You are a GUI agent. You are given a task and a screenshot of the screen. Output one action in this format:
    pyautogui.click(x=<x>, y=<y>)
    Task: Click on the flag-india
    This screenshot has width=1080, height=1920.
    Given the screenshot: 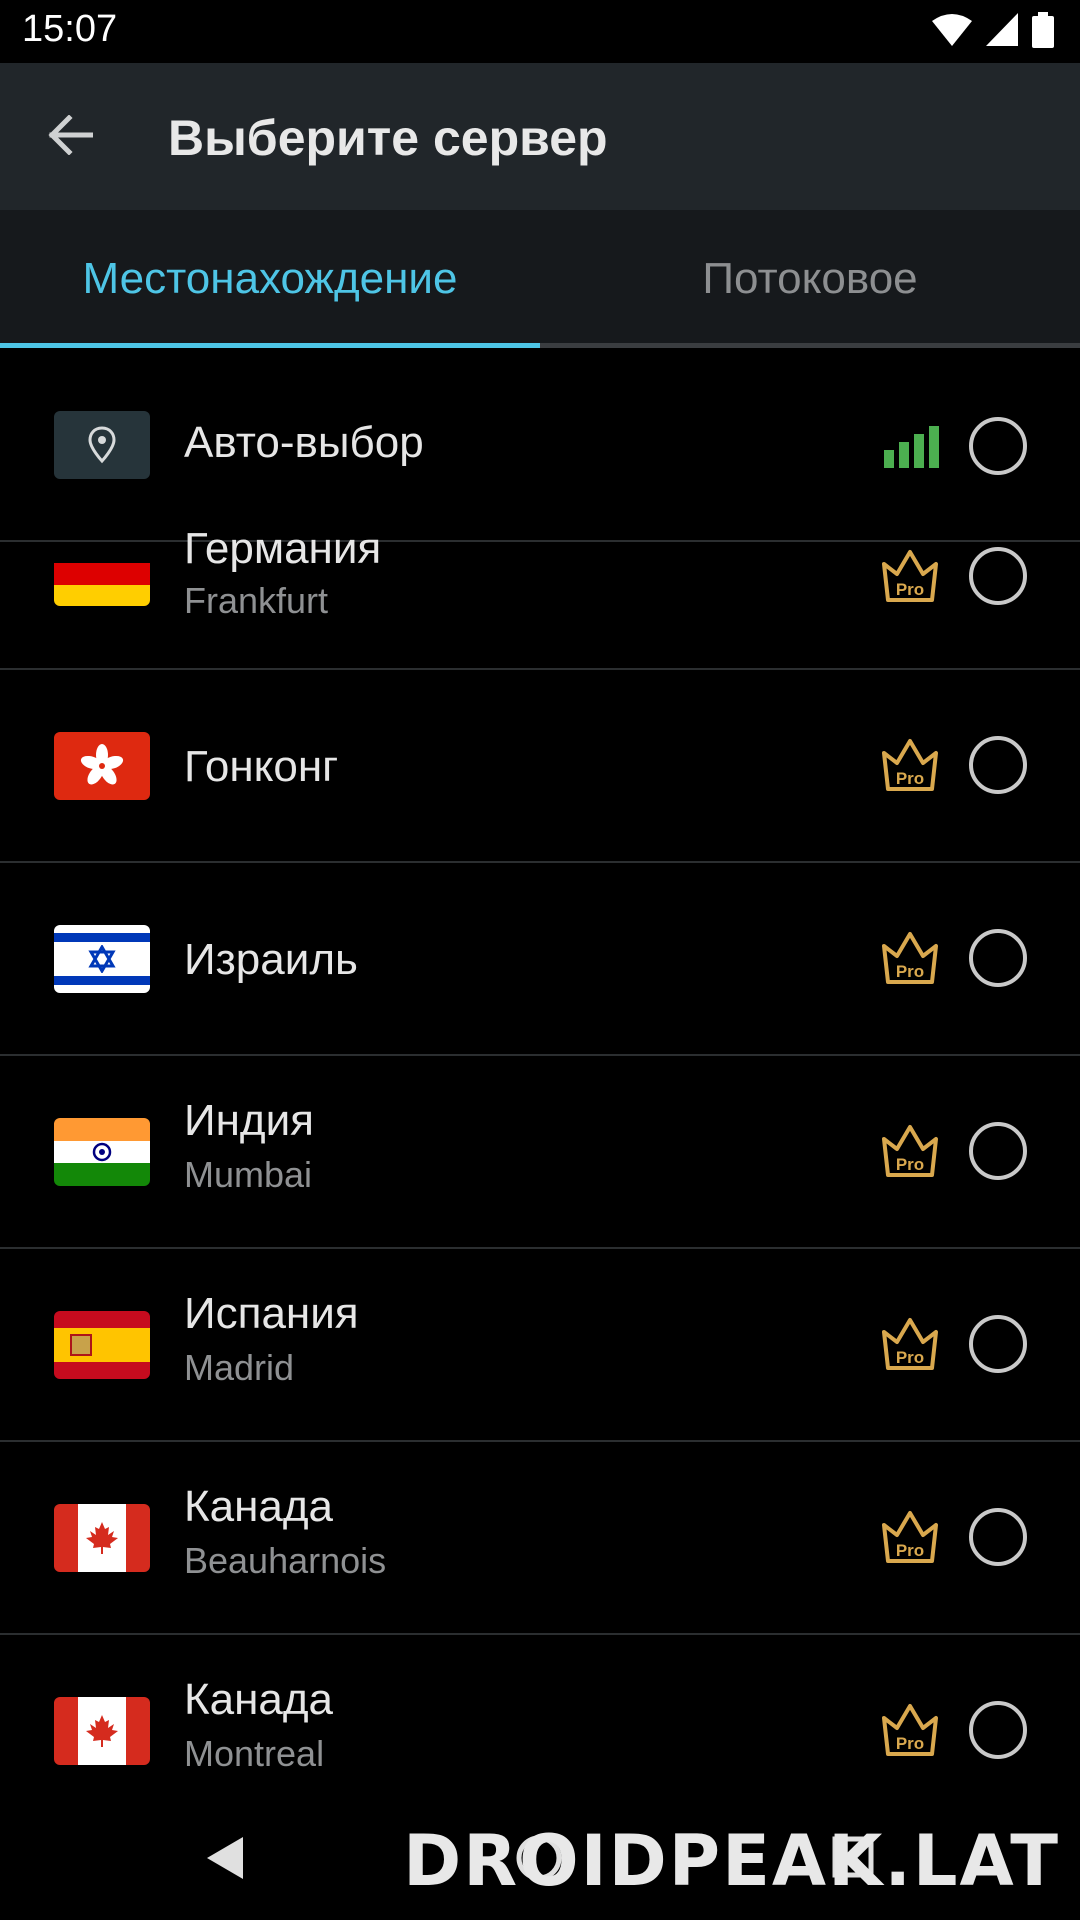 What is the action you would take?
    pyautogui.click(x=102, y=1152)
    